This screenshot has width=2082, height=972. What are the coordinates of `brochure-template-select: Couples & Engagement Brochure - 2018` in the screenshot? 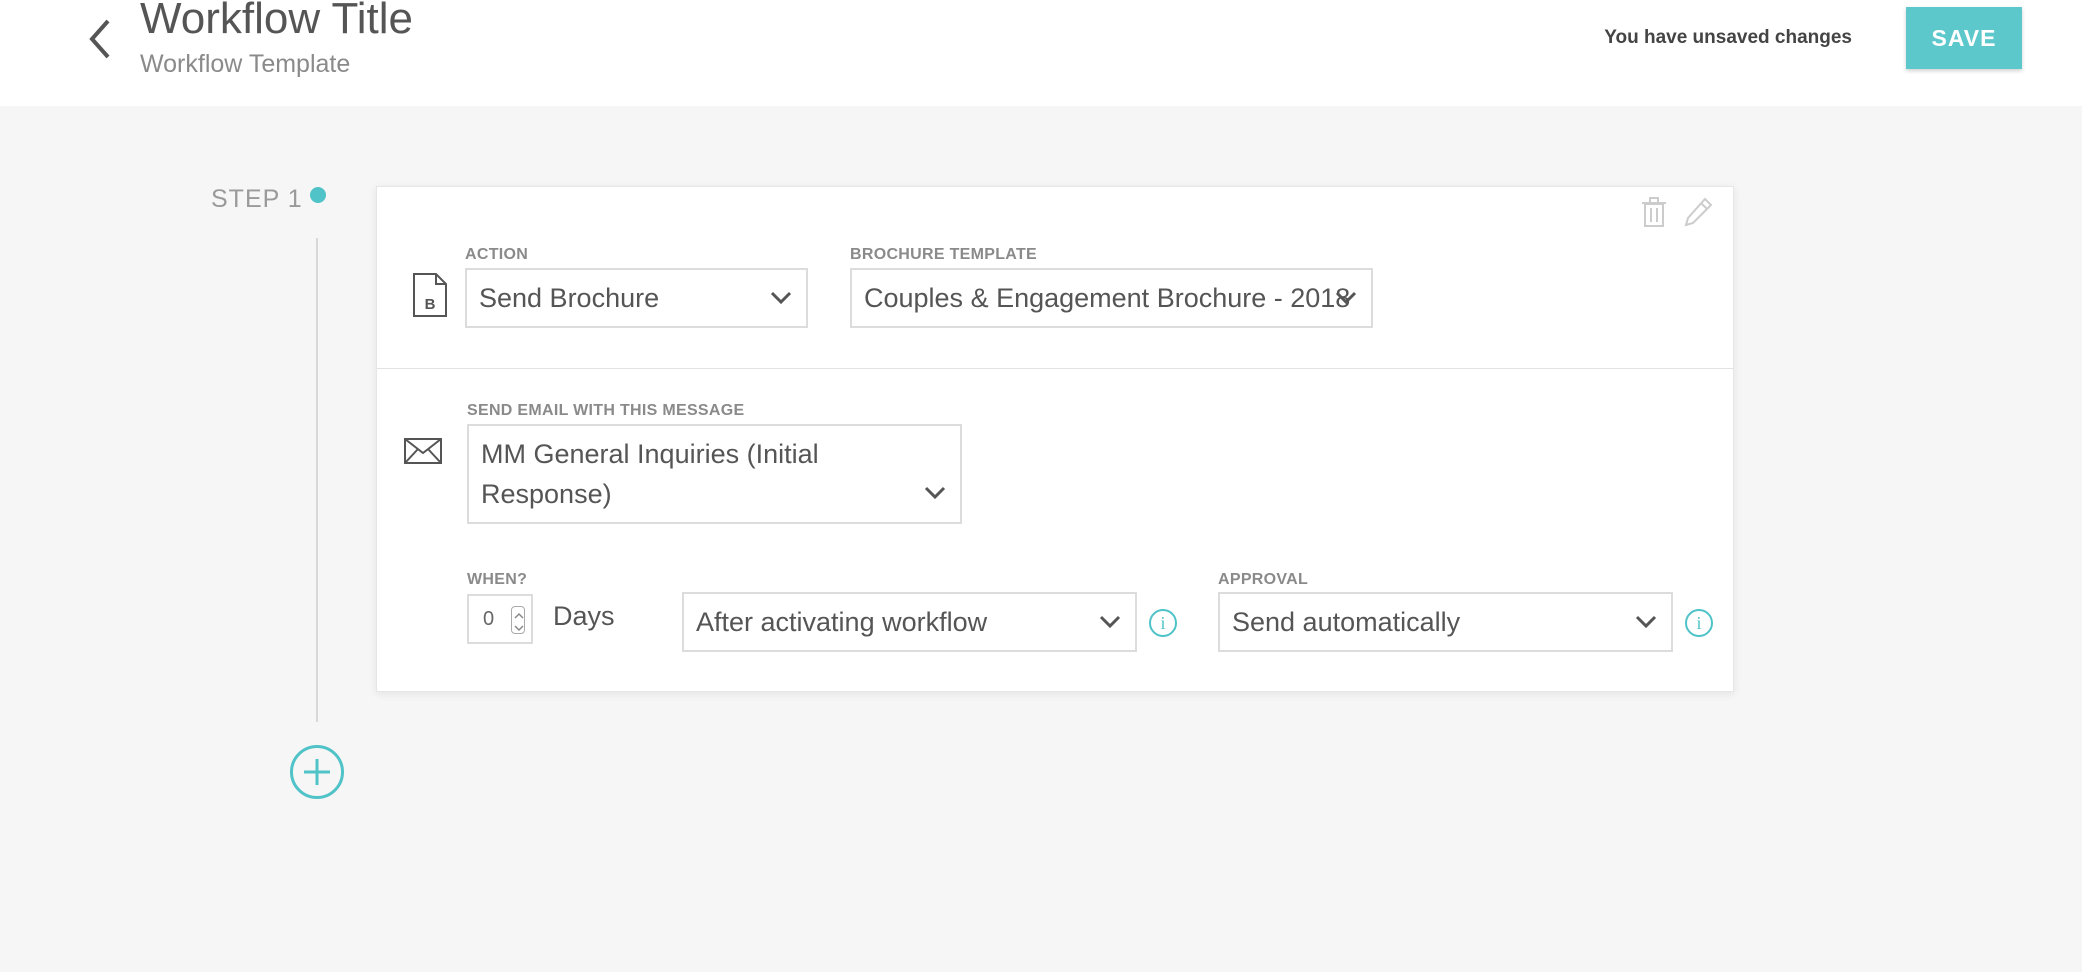 It's located at (1111, 298).